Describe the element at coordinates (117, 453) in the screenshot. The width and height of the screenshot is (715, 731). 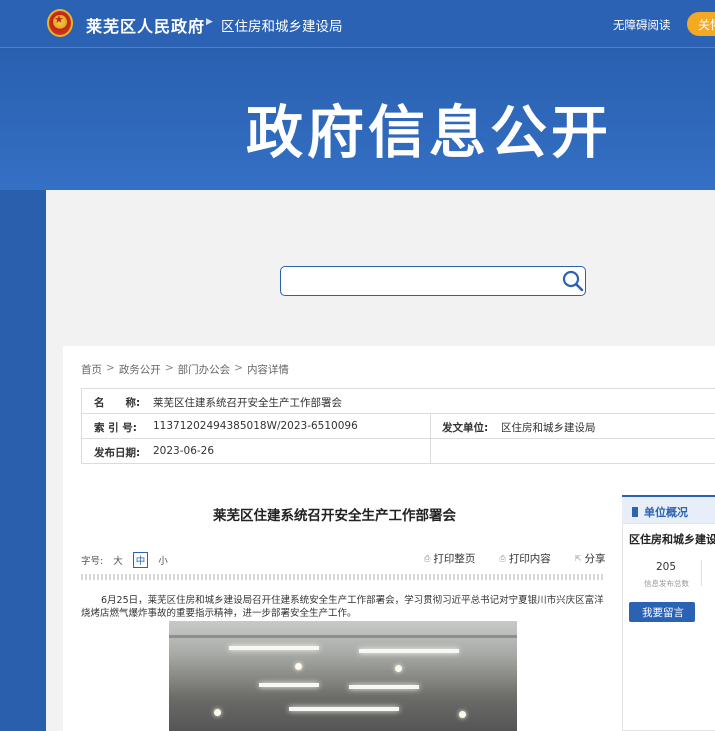
I see `date-label: 发布日期:` at that location.